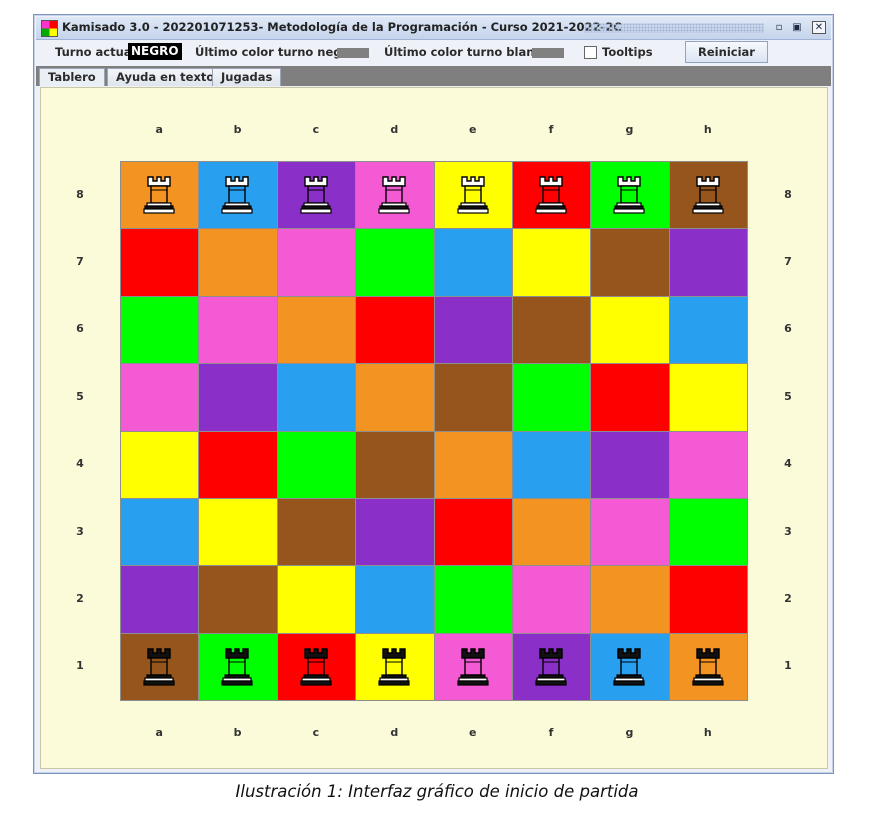 The height and width of the screenshot is (826, 874). I want to click on square-g2, so click(630, 599).